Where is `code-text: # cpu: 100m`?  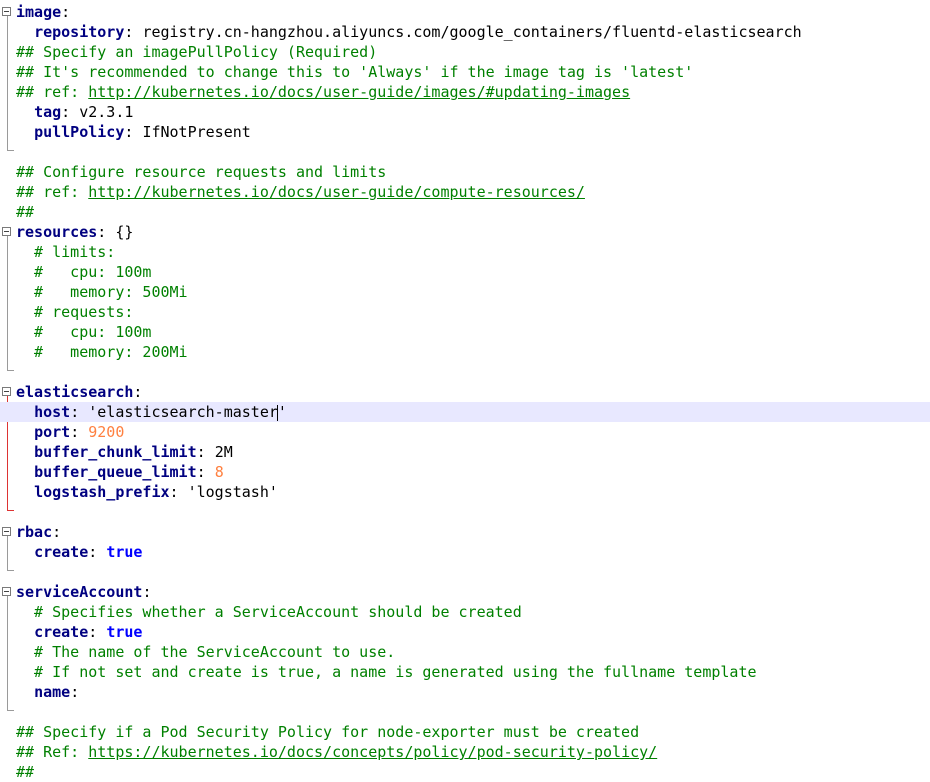 code-text: # cpu: 100m is located at coordinates (83, 272).